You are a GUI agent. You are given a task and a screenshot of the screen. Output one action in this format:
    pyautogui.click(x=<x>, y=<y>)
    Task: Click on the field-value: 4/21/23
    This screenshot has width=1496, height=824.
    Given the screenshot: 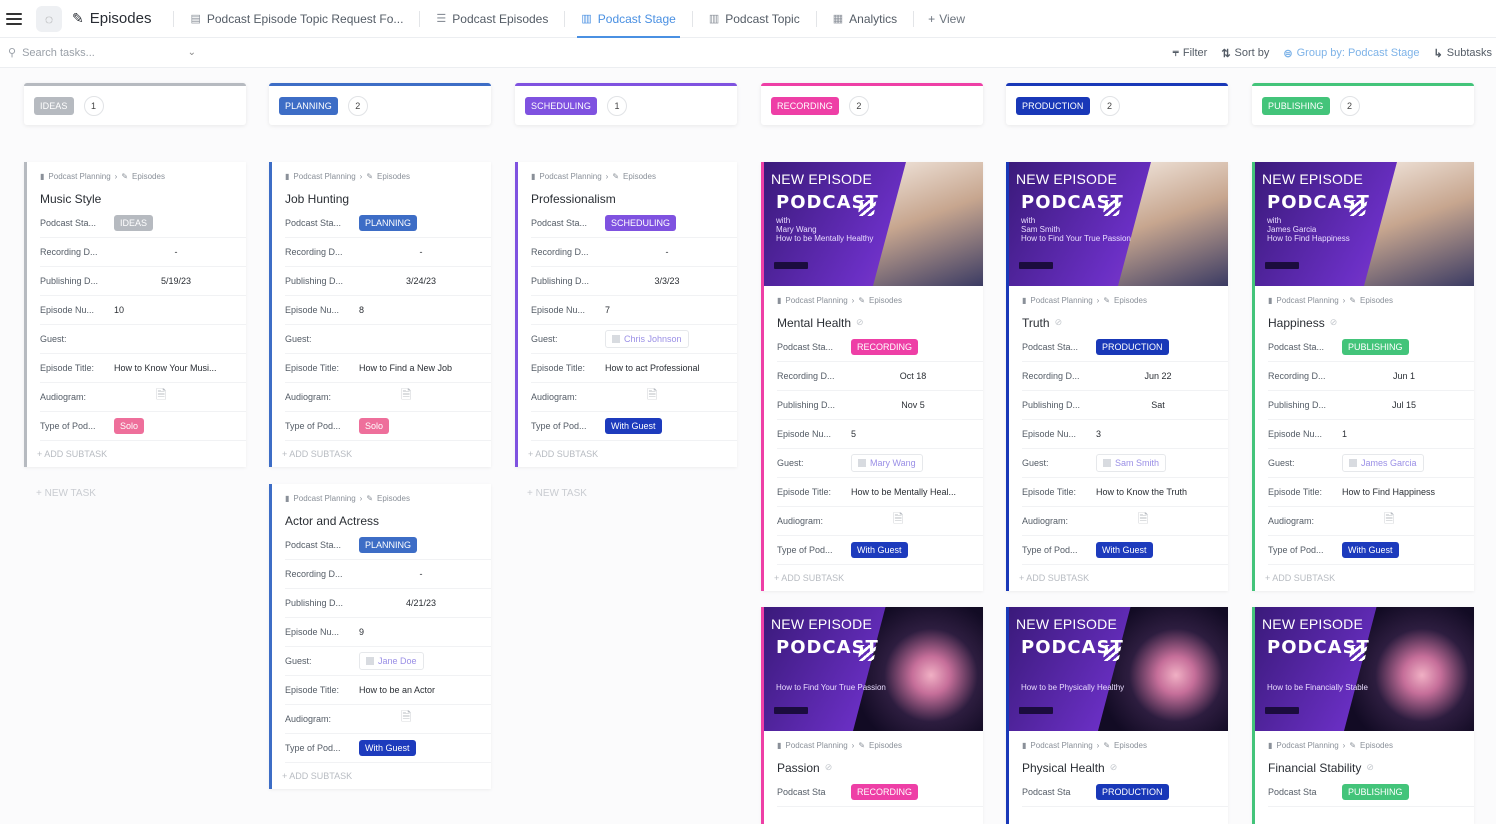 What is the action you would take?
    pyautogui.click(x=425, y=603)
    